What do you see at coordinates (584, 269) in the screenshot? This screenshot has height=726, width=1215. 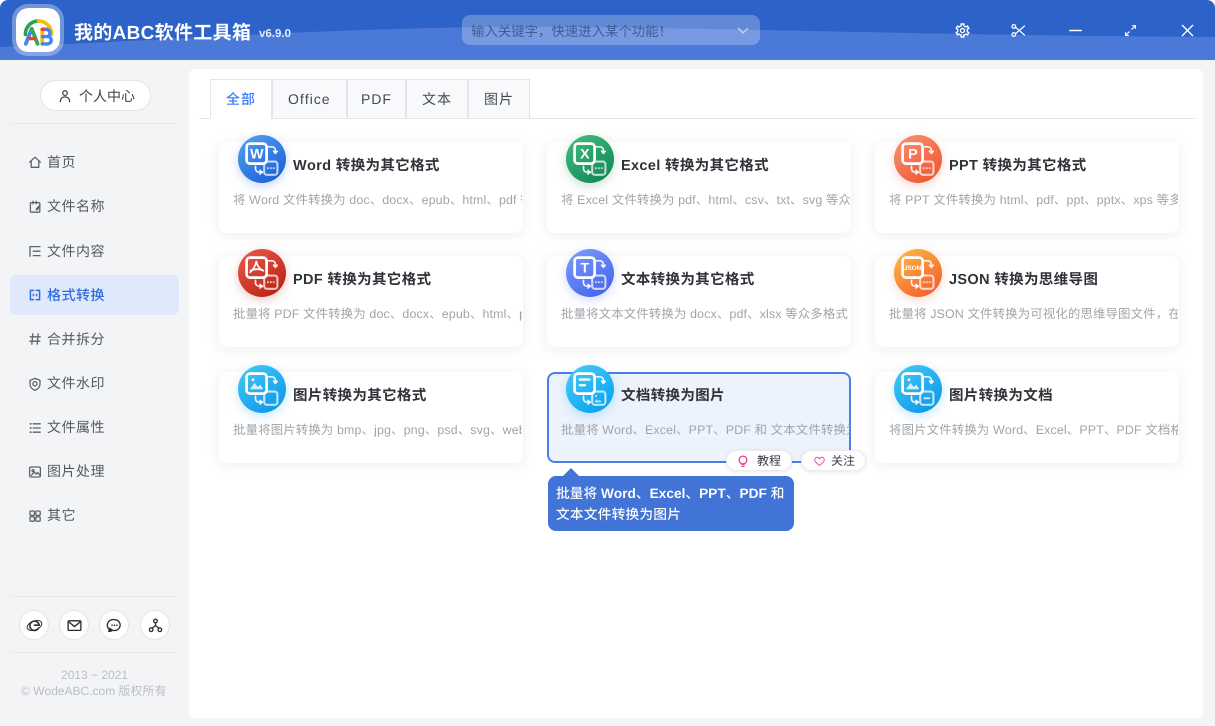 I see `svg-text: T` at bounding box center [584, 269].